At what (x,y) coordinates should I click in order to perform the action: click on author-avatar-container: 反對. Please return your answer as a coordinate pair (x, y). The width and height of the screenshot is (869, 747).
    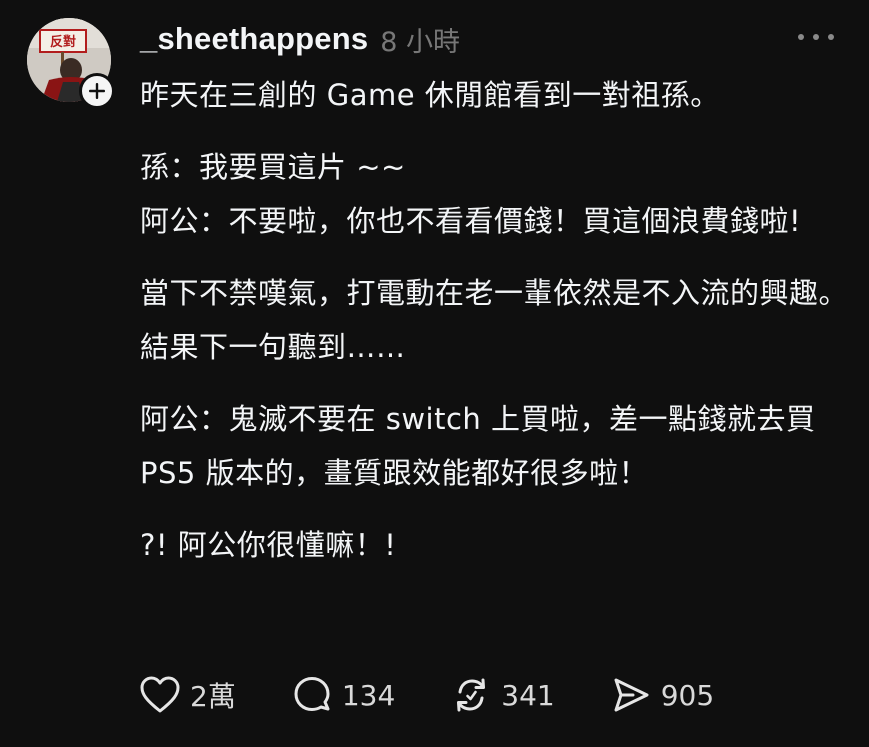
    Looking at the image, I should click on (71, 63).